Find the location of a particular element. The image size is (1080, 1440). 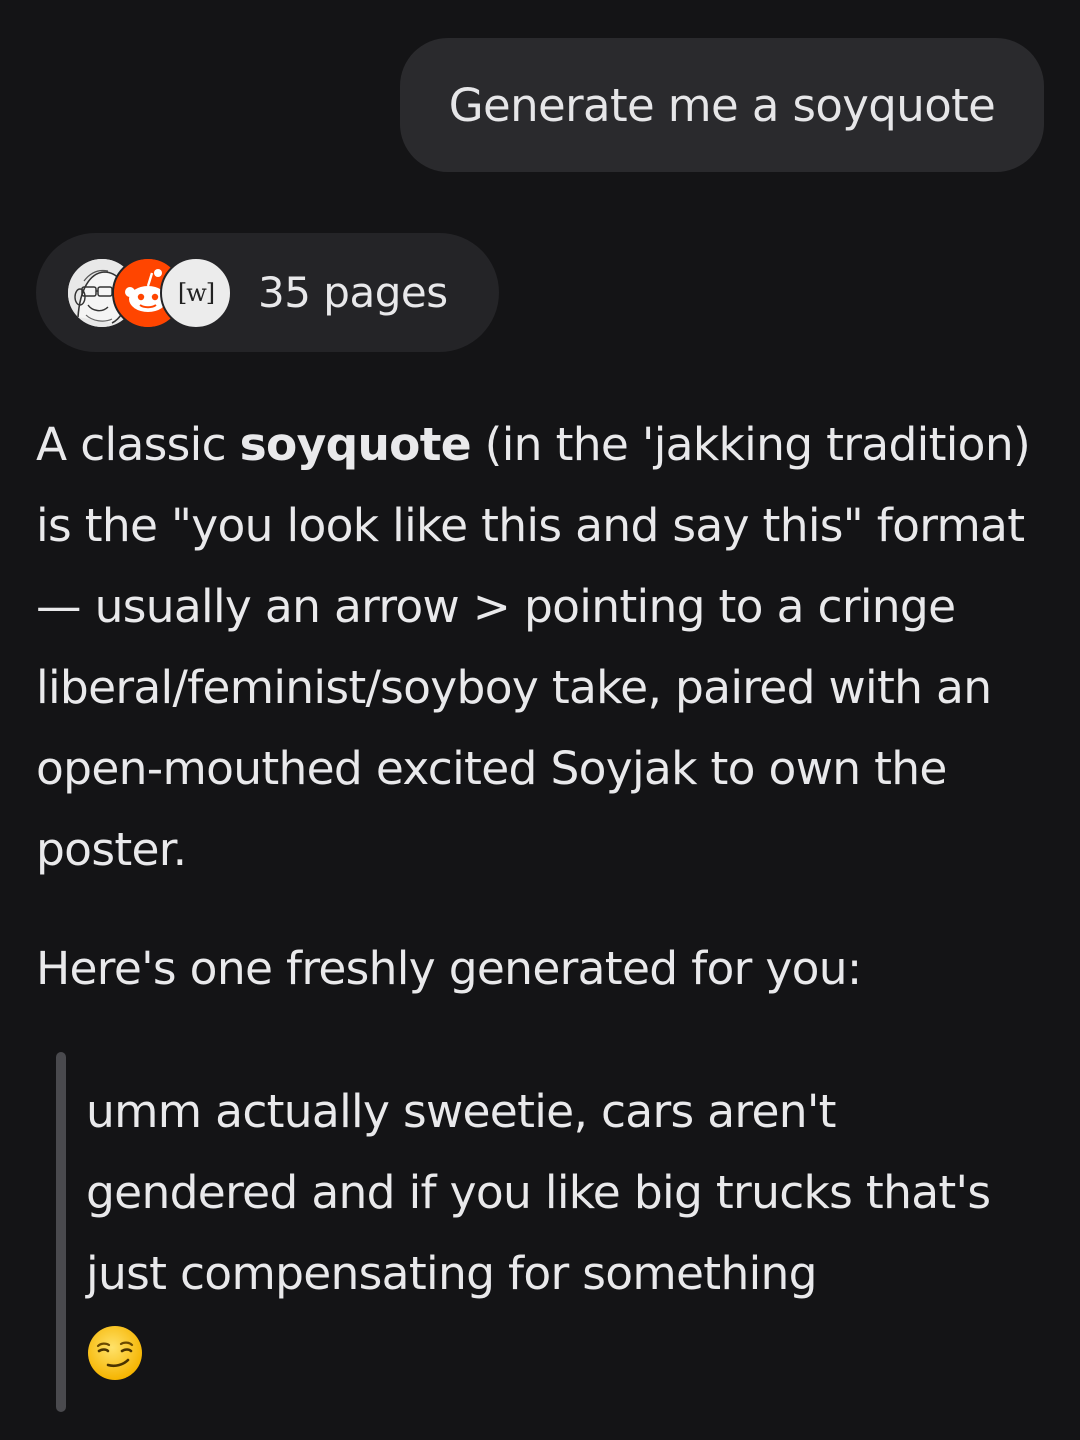

source-favicons: [w] is located at coordinates (171, 293).